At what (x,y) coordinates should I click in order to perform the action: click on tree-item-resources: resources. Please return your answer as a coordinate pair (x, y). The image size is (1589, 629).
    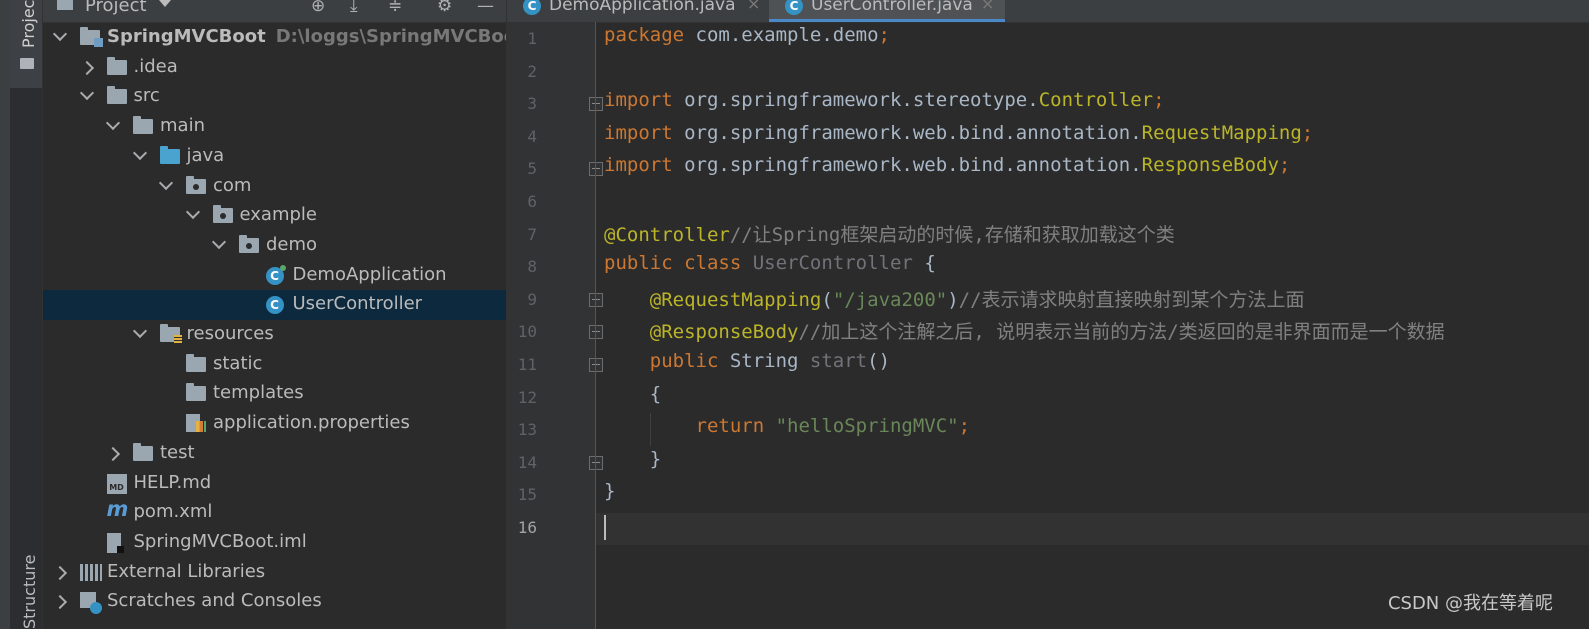
    Looking at the image, I should click on (274, 335).